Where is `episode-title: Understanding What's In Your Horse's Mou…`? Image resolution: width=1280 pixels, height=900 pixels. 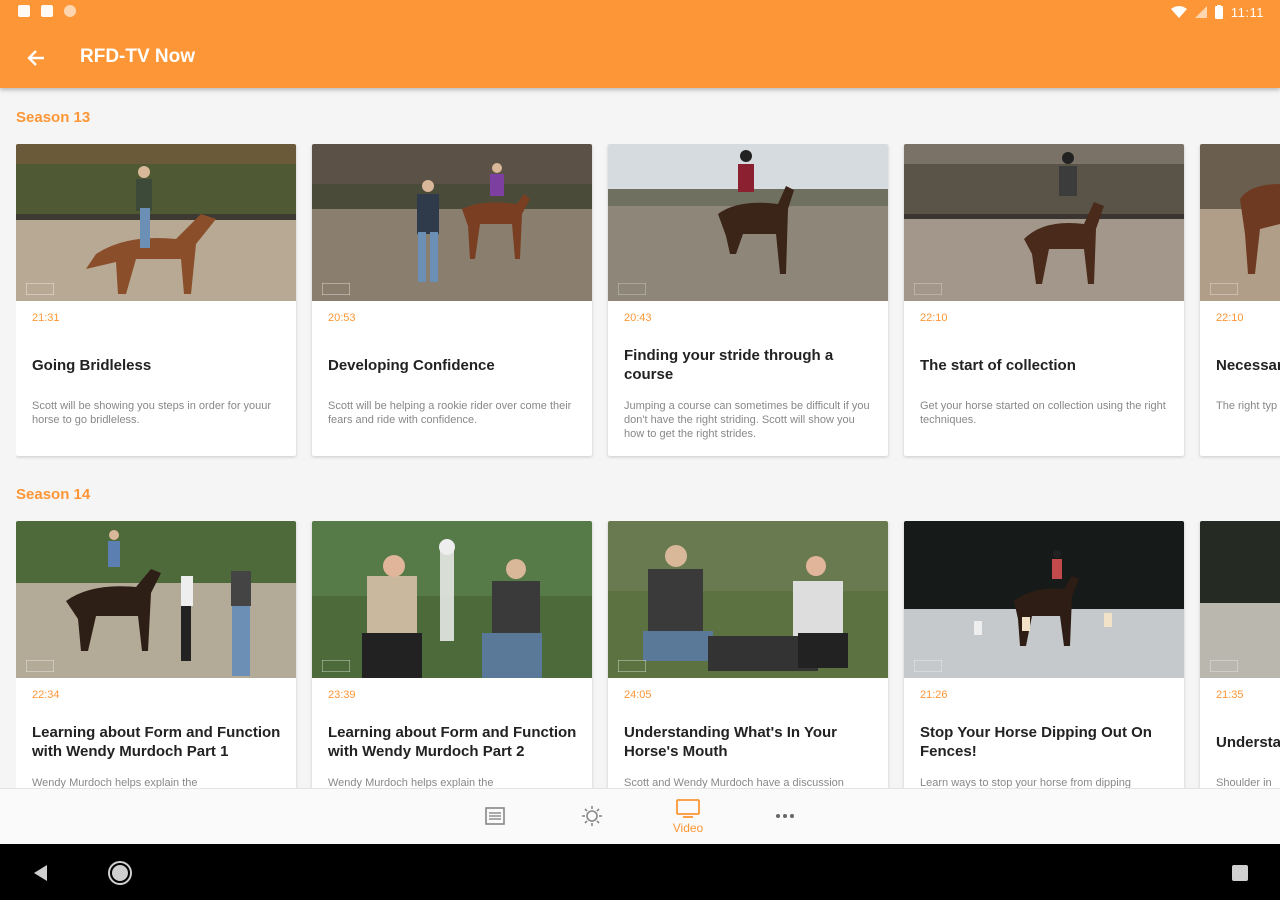
episode-title: Understanding What's In Your Horse's Mou… is located at coordinates (731, 742).